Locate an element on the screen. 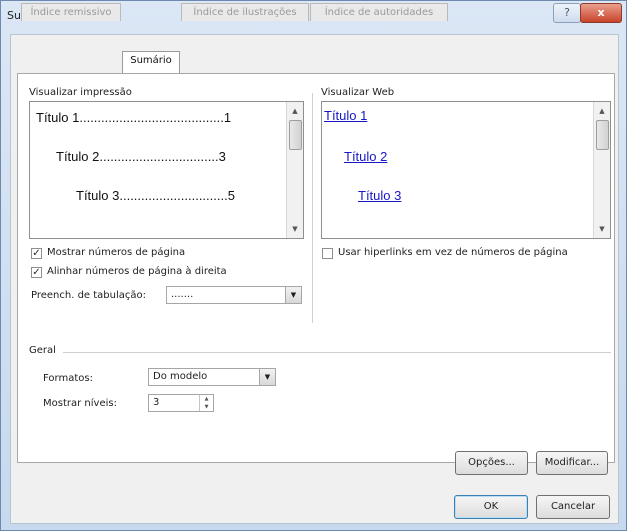  show-levels-spinner: 3 ▲ ▼ is located at coordinates (181, 403).